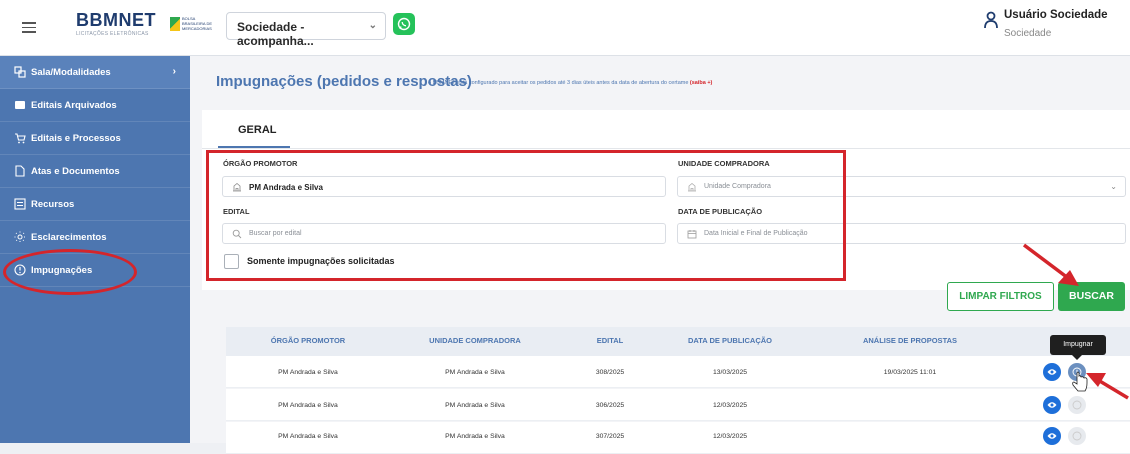 This screenshot has height=454, width=1130. I want to click on sidebar-item-label: Sala/Modalidades, so click(71, 72).